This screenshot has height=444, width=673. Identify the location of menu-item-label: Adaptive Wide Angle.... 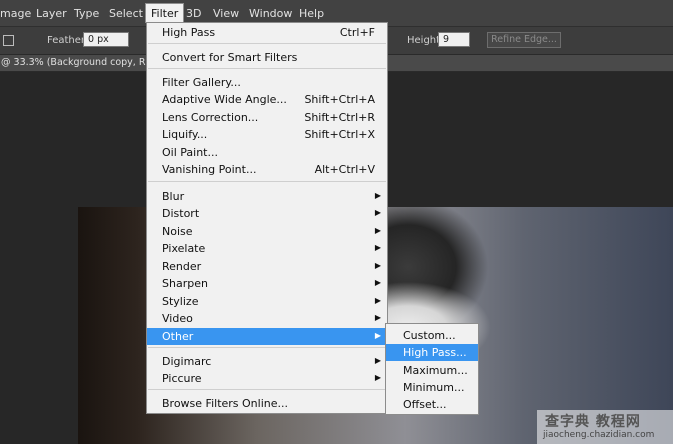
(224, 99).